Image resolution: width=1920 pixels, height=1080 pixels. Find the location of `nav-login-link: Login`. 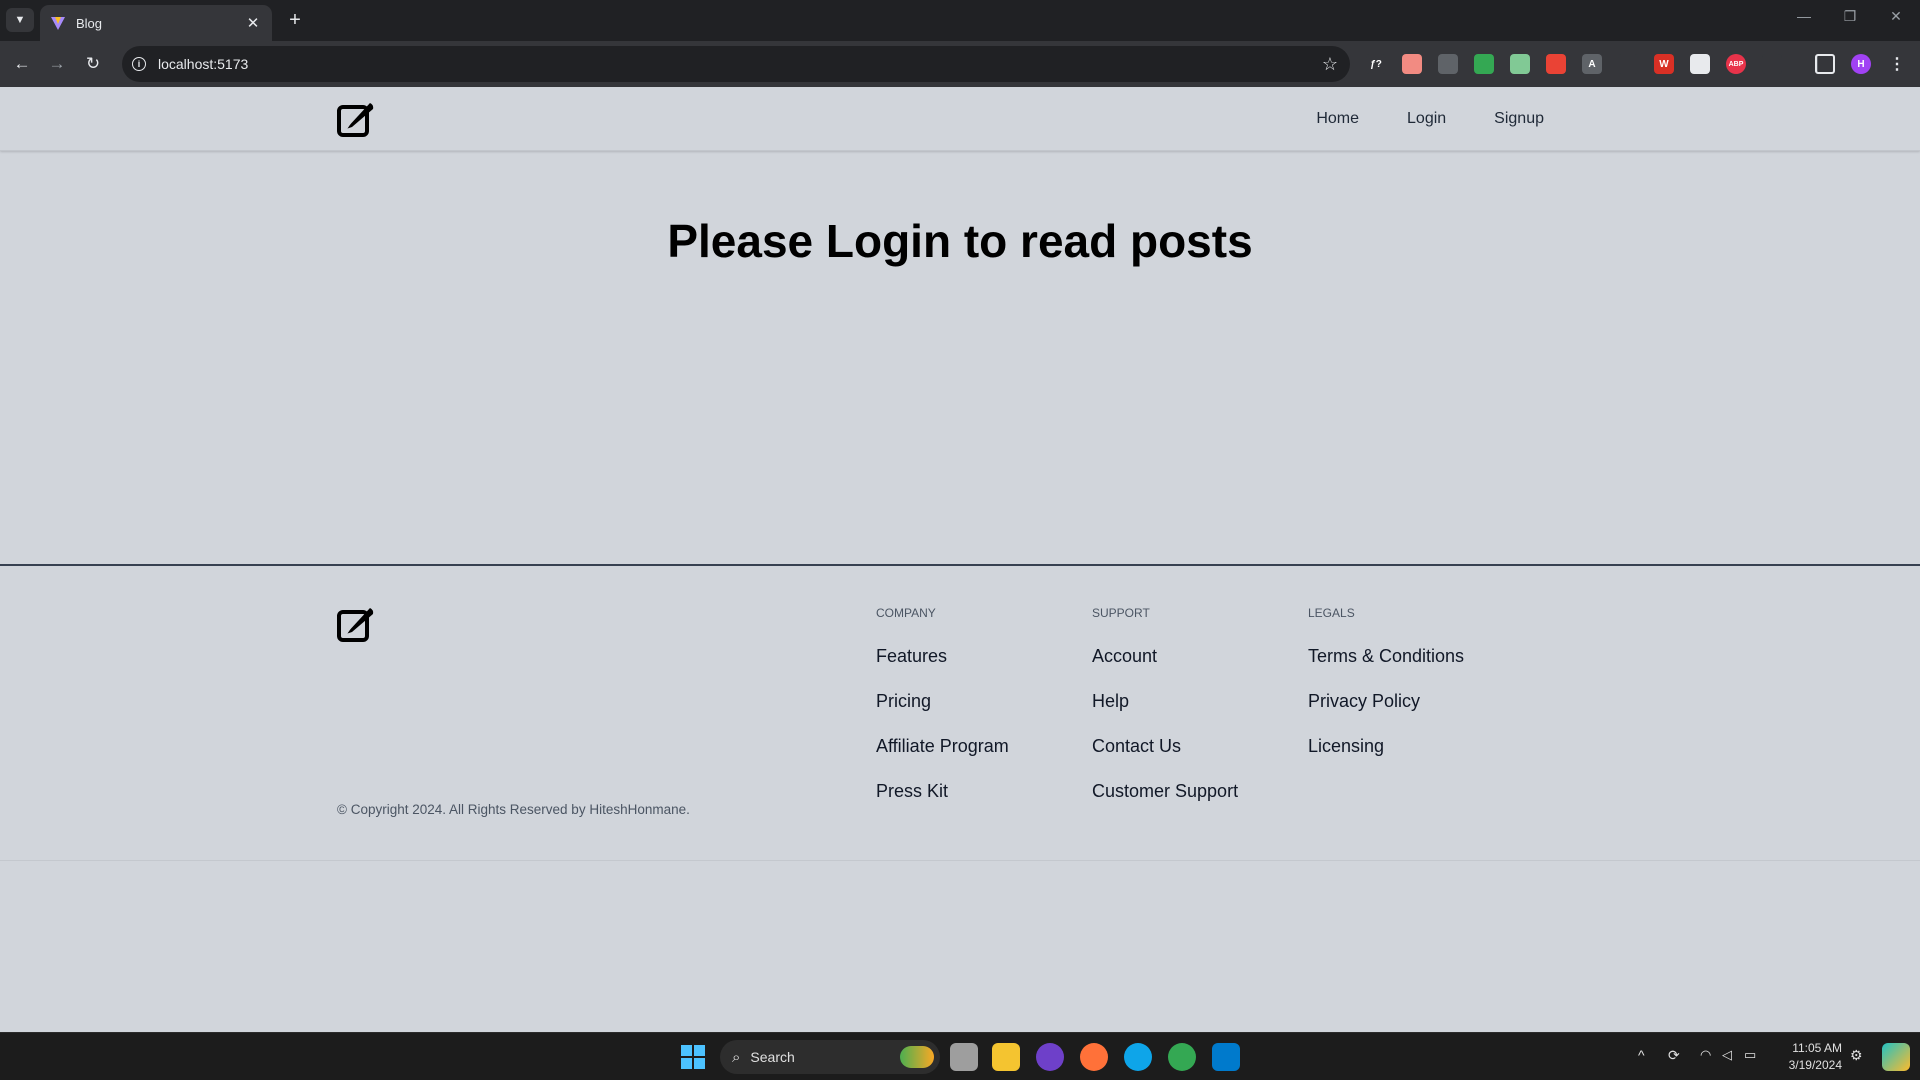

nav-login-link: Login is located at coordinates (1426, 119).